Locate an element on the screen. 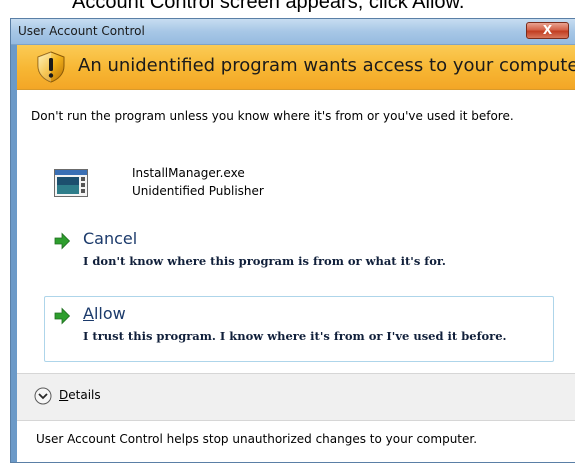 This screenshot has width=575, height=463. title-bar: User Account Control X is located at coordinates (293, 32).